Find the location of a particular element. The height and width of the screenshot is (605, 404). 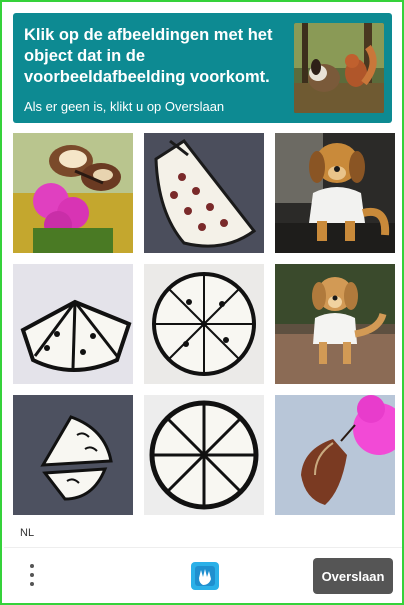

pizza-slices-image is located at coordinates (73, 455).